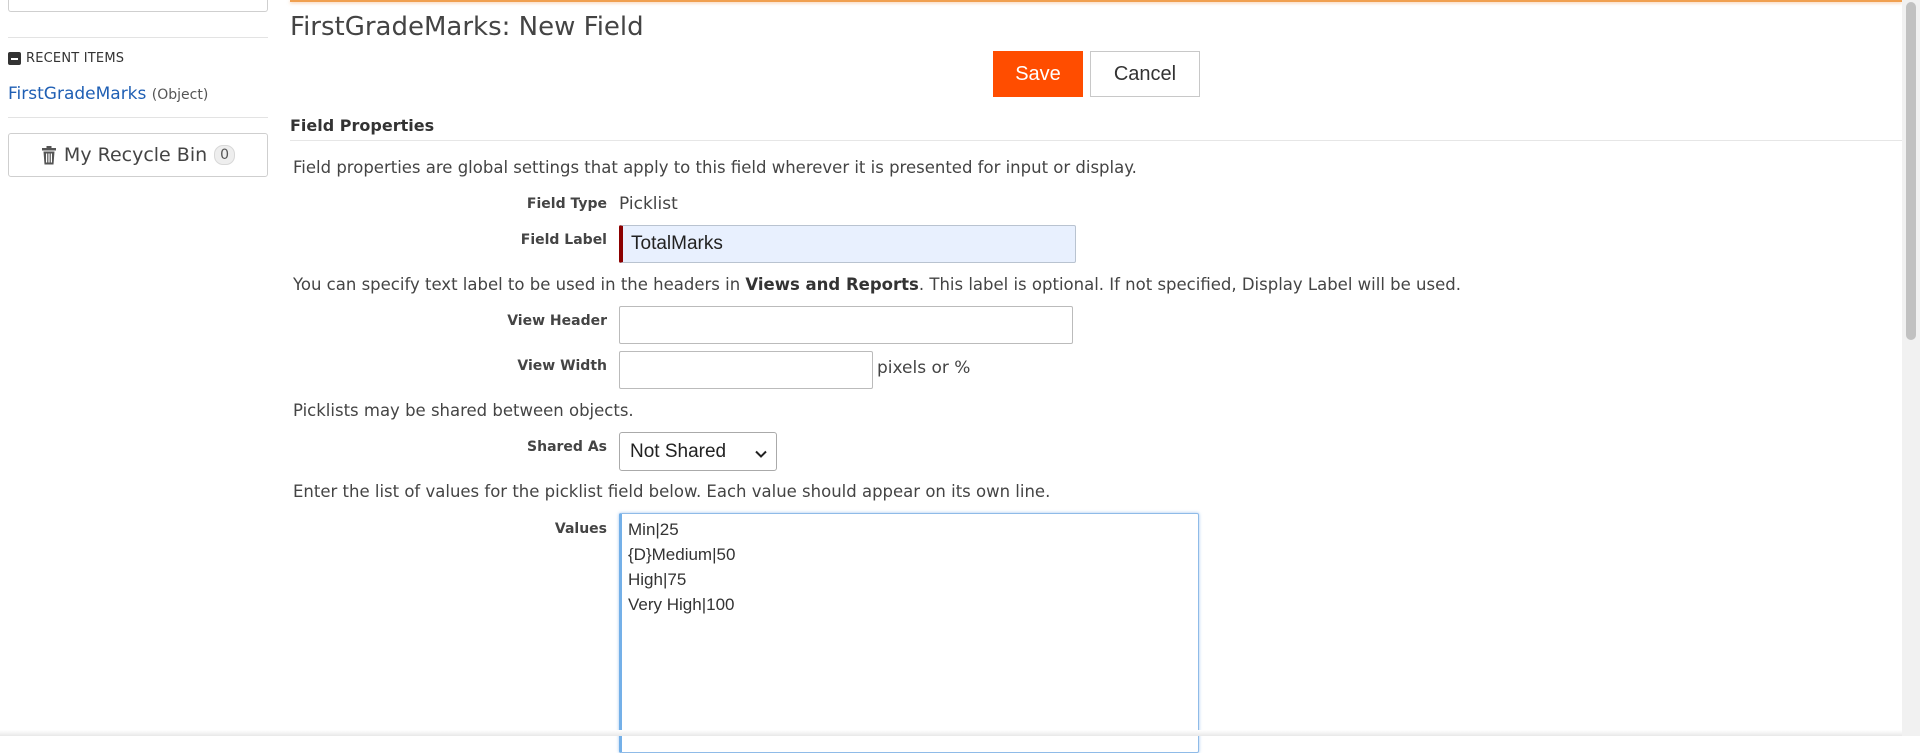 The width and height of the screenshot is (1920, 753). Describe the element at coordinates (138, 6) in the screenshot. I see `sidebar-search-box` at that location.